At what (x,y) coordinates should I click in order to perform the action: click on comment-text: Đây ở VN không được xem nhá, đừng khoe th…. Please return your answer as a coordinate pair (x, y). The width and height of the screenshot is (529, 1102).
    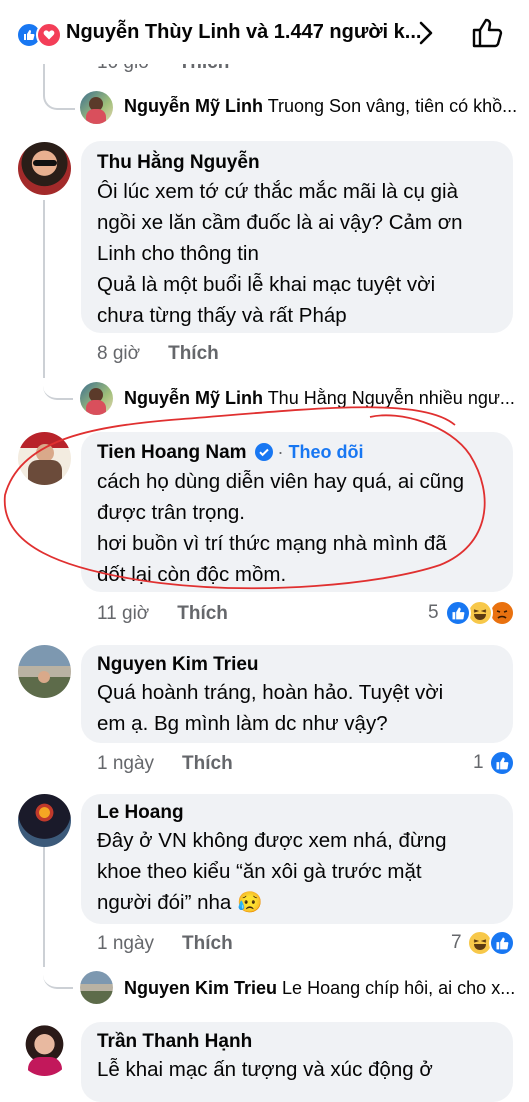
    Looking at the image, I should click on (272, 871).